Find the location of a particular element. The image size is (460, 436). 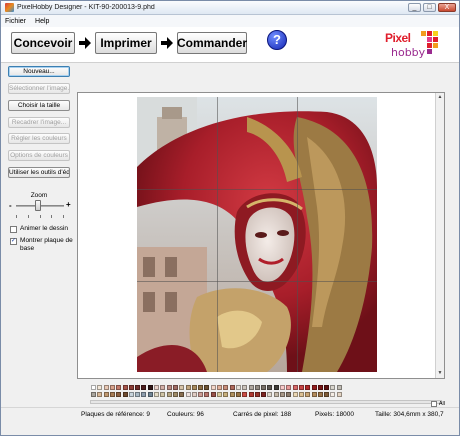

step-imprimer-button: Imprimer is located at coordinates (126, 43).